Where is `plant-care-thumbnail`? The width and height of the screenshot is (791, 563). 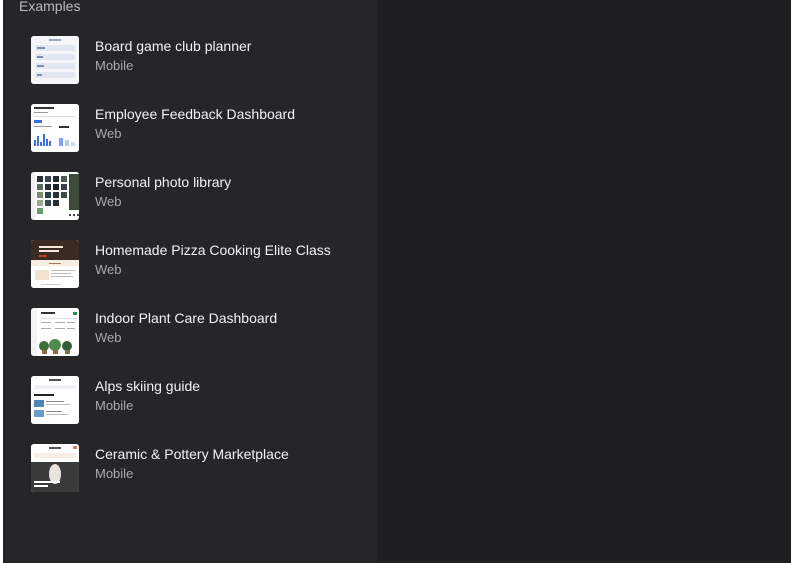
plant-care-thumbnail is located at coordinates (55, 332).